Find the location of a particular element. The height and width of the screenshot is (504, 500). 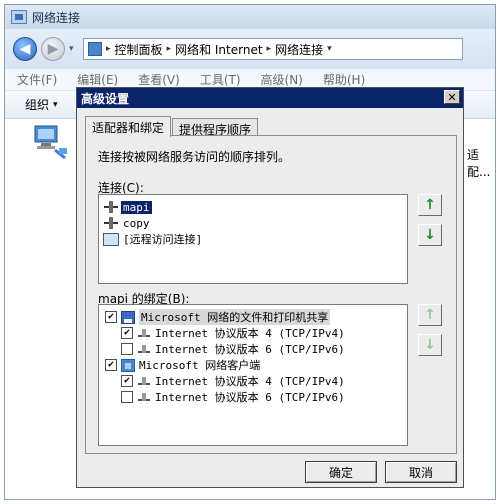

file-print-share-icon is located at coordinates (128, 317).